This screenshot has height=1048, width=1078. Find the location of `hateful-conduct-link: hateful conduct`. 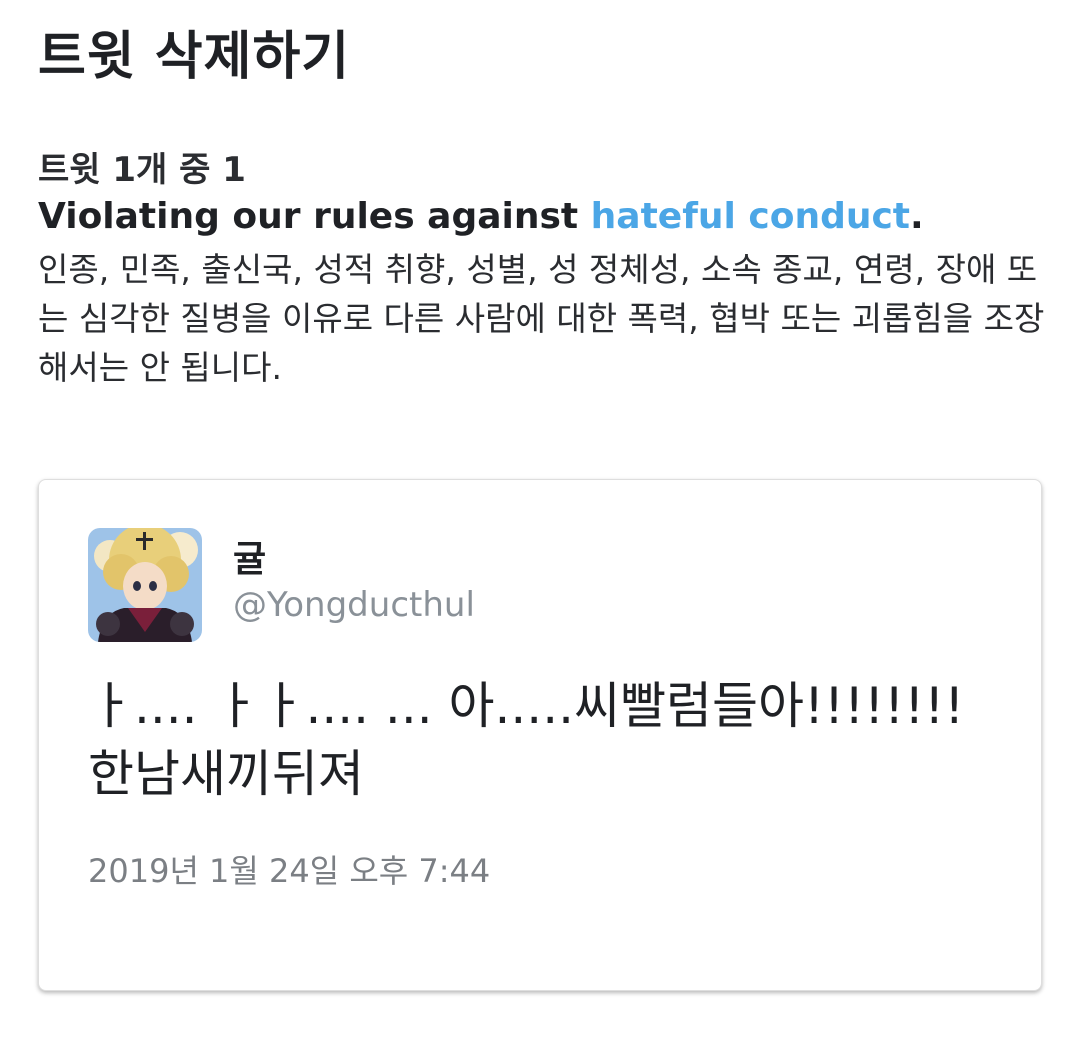

hateful-conduct-link: hateful conduct is located at coordinates (750, 216).